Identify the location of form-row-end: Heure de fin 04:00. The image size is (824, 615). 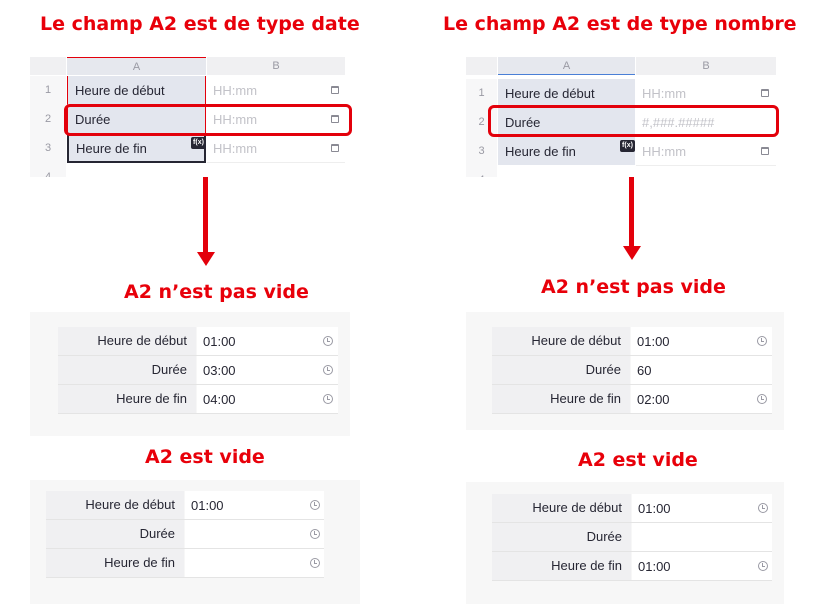
(198, 399).